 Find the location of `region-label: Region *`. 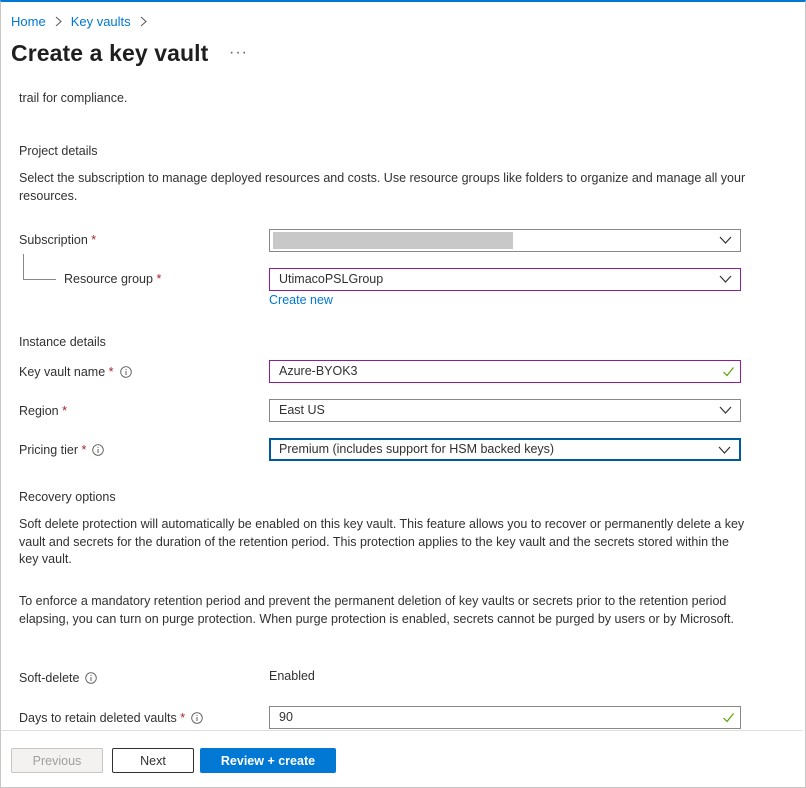

region-label: Region * is located at coordinates (43, 411).